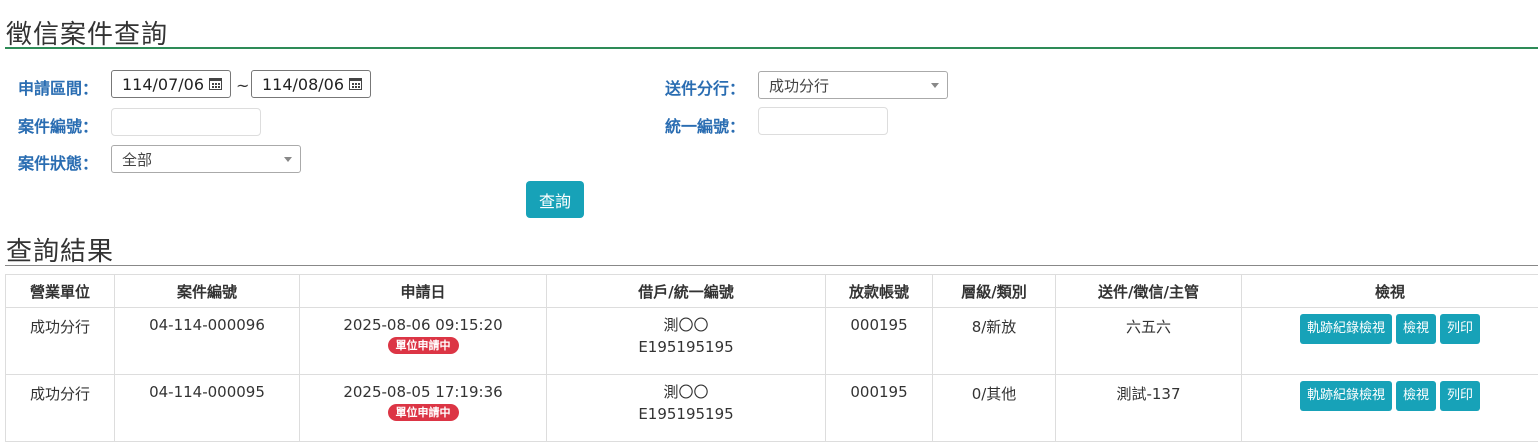 The image size is (1538, 442). Describe the element at coordinates (799, 85) in the screenshot. I see `send-branch-value: 成功分行` at that location.